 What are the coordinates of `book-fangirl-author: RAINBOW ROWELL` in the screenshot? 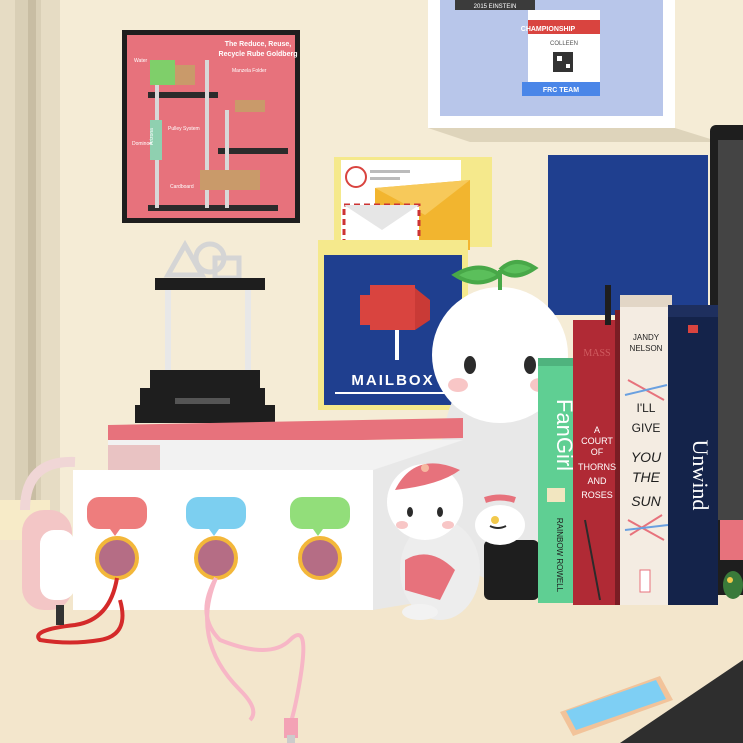 It's located at (559, 555).